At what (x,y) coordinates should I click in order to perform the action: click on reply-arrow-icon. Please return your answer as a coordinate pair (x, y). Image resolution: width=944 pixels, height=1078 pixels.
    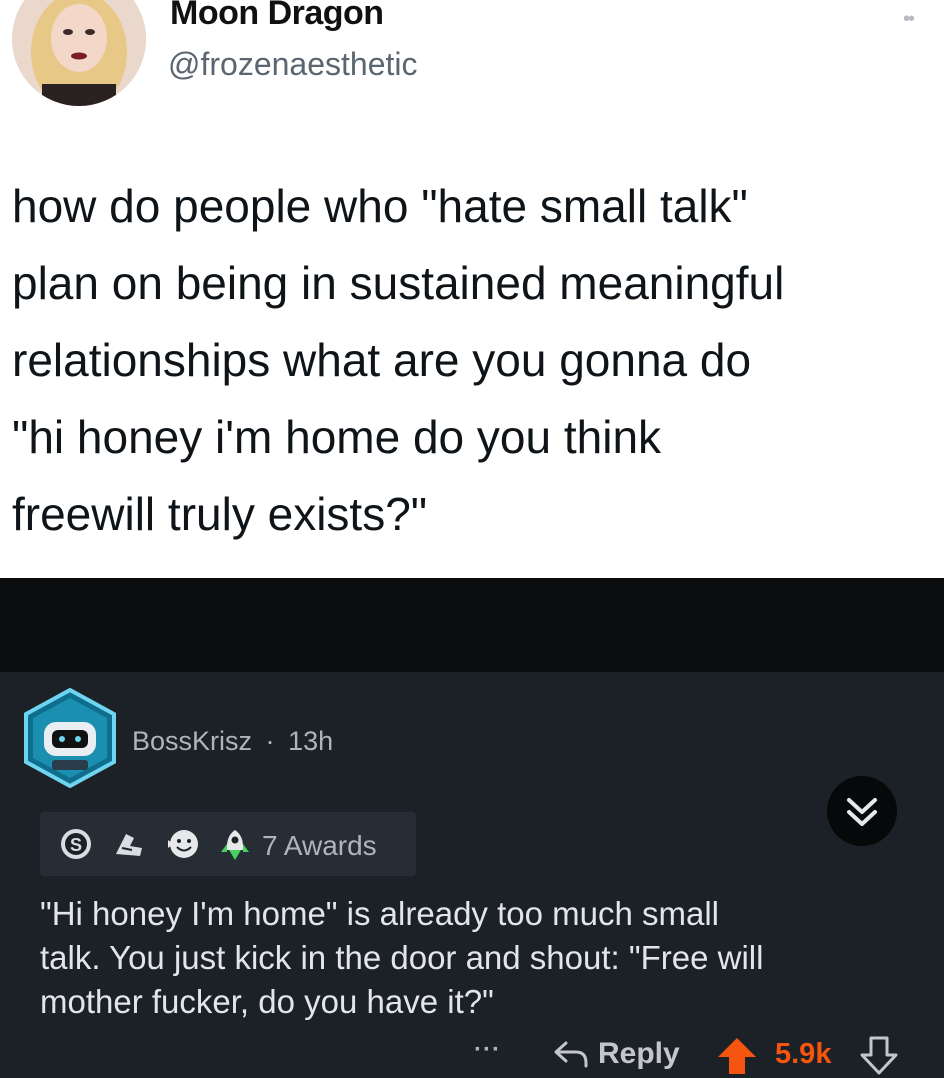
    Looking at the image, I should click on (571, 1054).